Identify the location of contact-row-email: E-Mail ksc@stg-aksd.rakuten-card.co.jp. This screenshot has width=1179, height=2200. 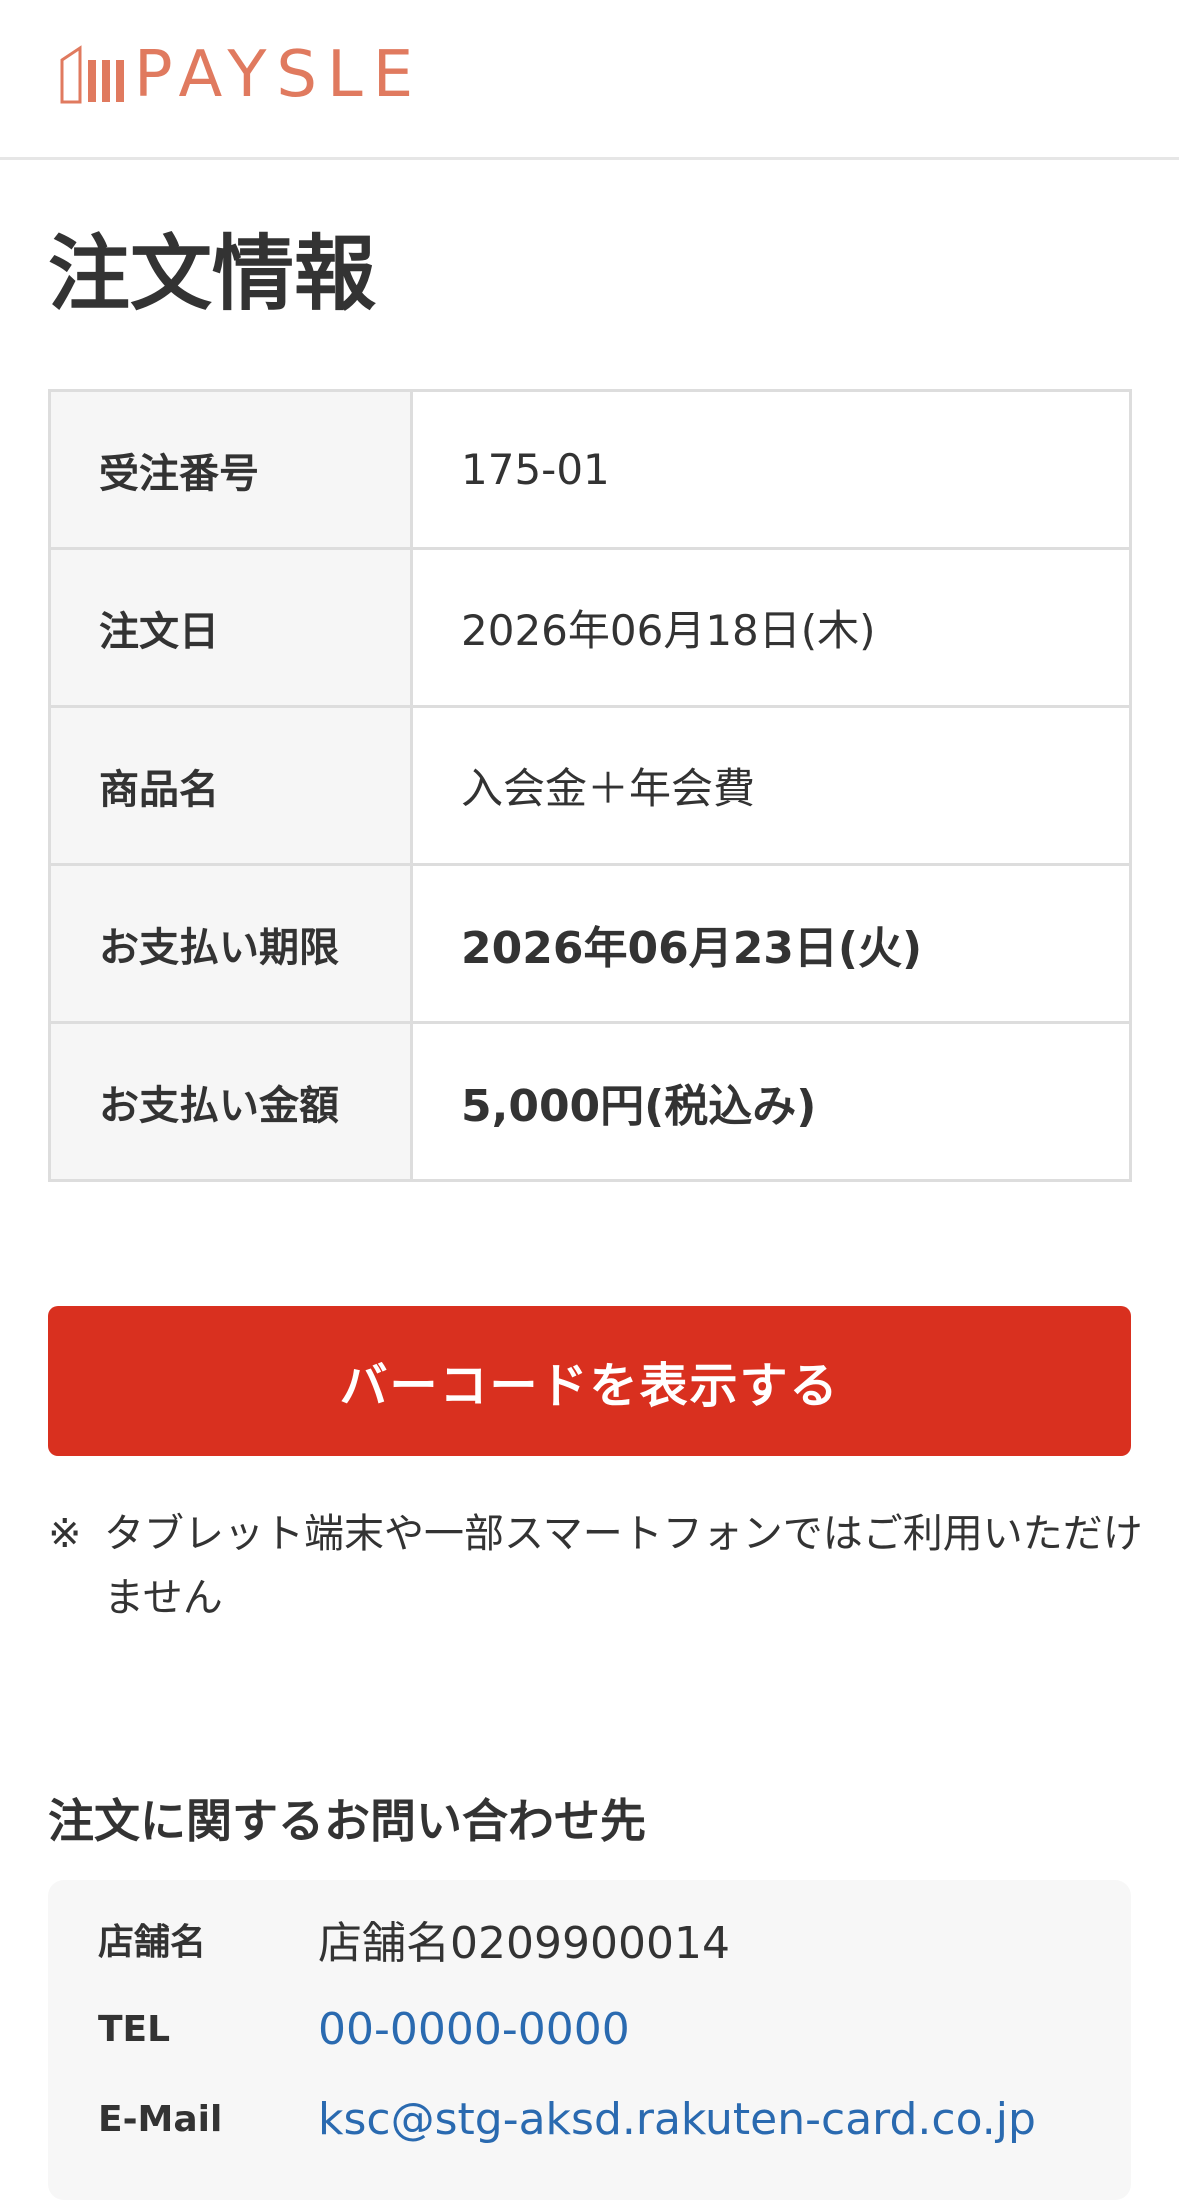
(567, 2119).